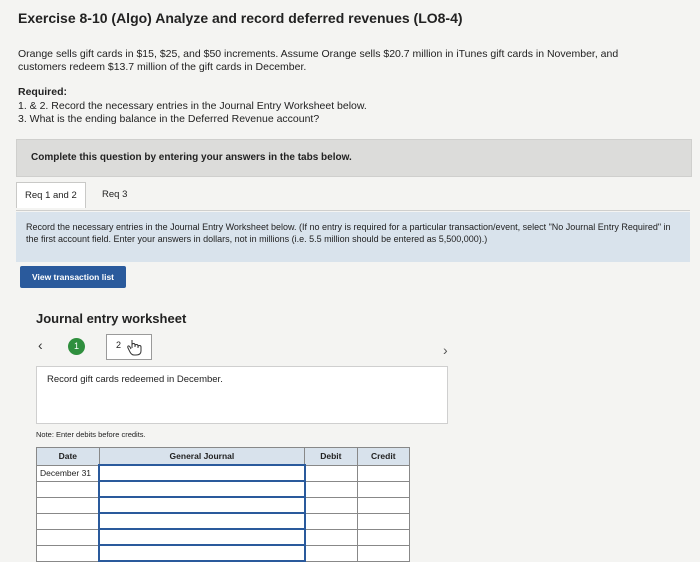 The width and height of the screenshot is (700, 562). Describe the element at coordinates (202, 456) in the screenshot. I see `header-general-journal: General Journal` at that location.